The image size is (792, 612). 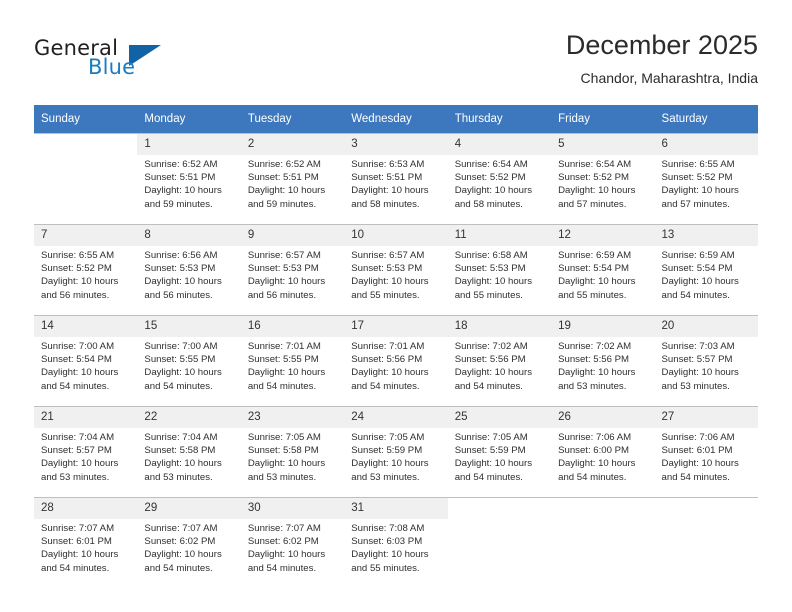 I want to click on sunrise-time: Sunrise: 7:02 AM, so click(x=491, y=346).